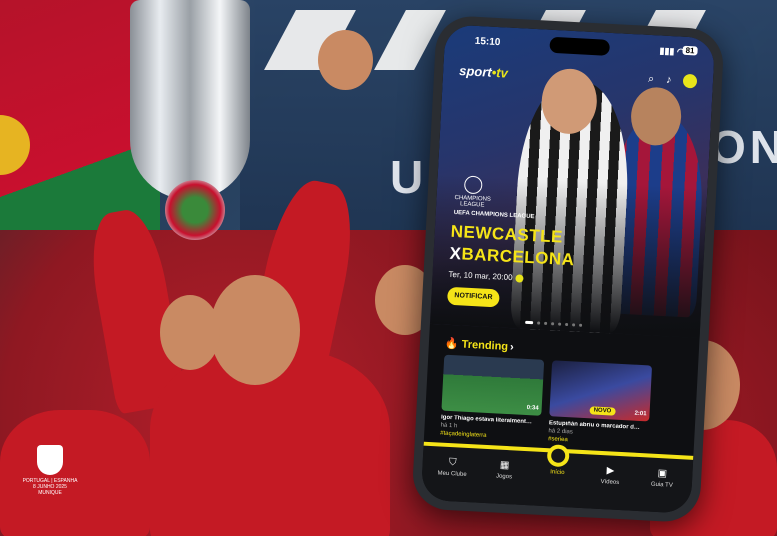 The image size is (777, 536). Describe the element at coordinates (602, 411) in the screenshot. I see `new-badge: NOVO` at that location.